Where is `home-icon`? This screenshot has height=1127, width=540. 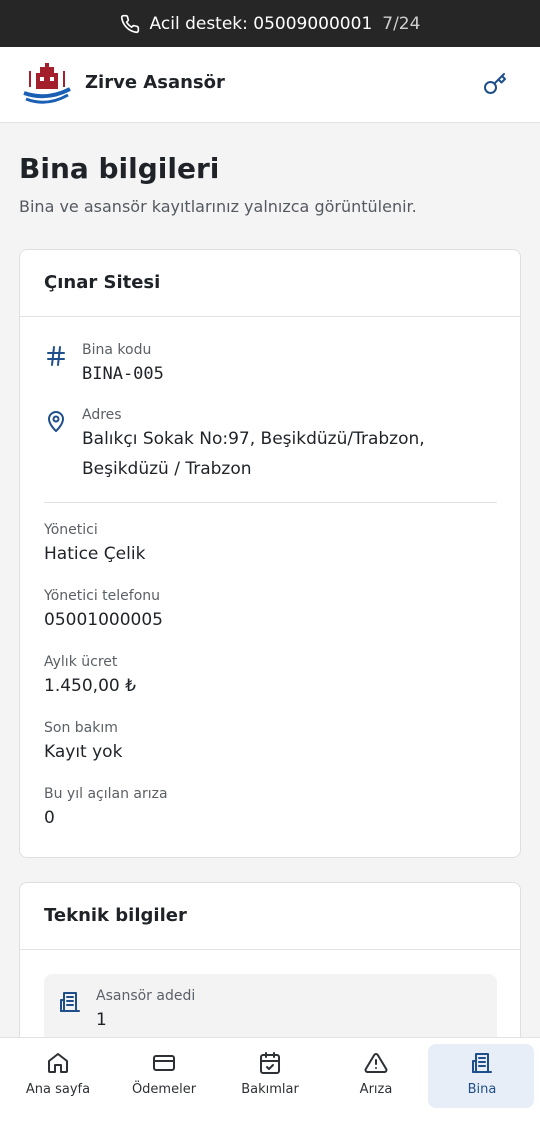
home-icon is located at coordinates (58, 1063).